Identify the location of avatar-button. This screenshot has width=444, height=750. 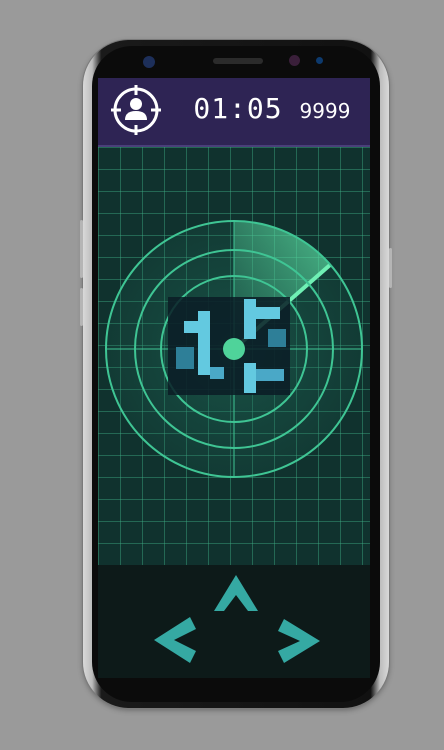
(136, 110).